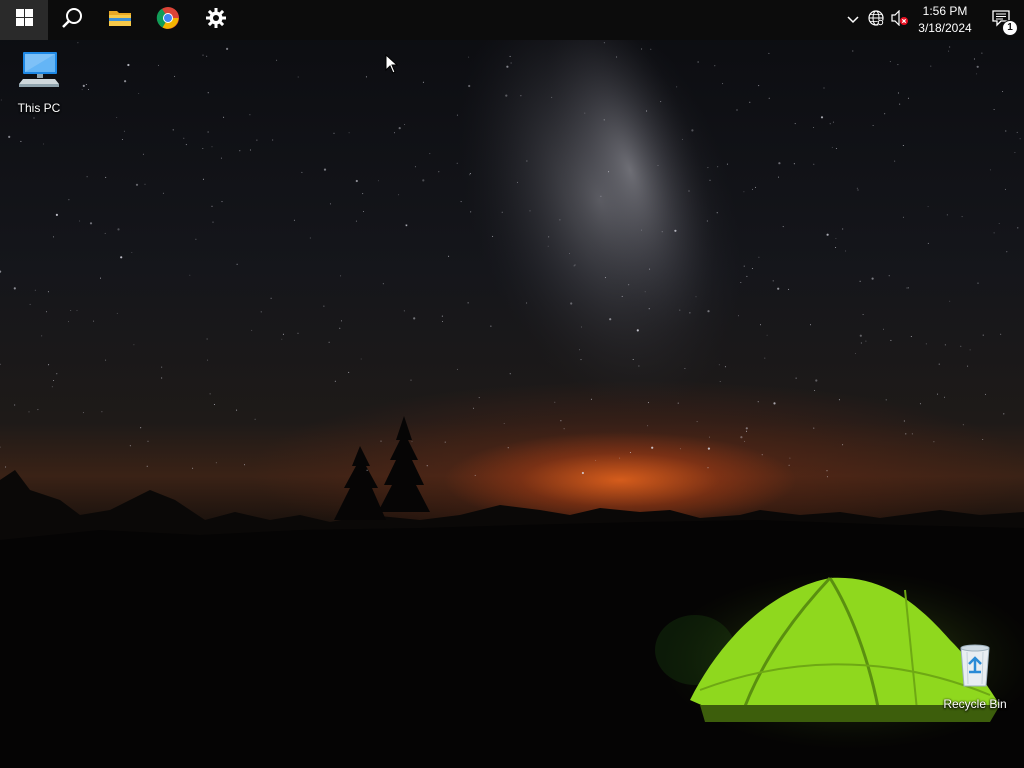 The image size is (1024, 768). Describe the element at coordinates (975, 676) in the screenshot. I see `desktop-icon-recycle-bin: Recycle Bin` at that location.